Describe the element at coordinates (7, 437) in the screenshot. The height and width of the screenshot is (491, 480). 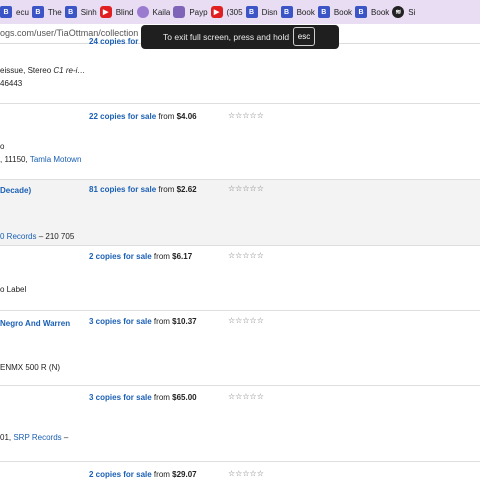
I see `release-text: 01,` at that location.